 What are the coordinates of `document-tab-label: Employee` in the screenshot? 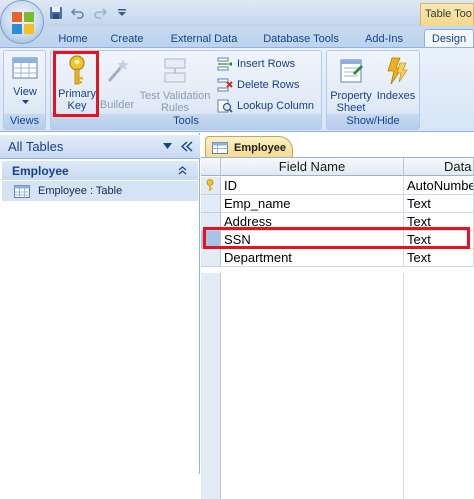 It's located at (260, 147).